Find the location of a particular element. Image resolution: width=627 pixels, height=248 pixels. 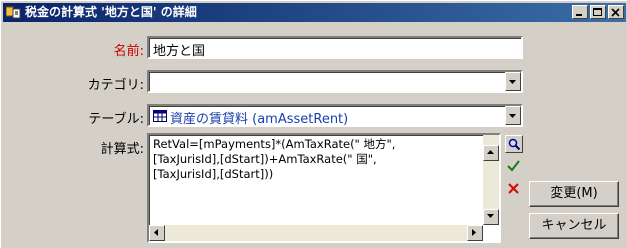

name-label: 名前: is located at coordinates (128, 51).